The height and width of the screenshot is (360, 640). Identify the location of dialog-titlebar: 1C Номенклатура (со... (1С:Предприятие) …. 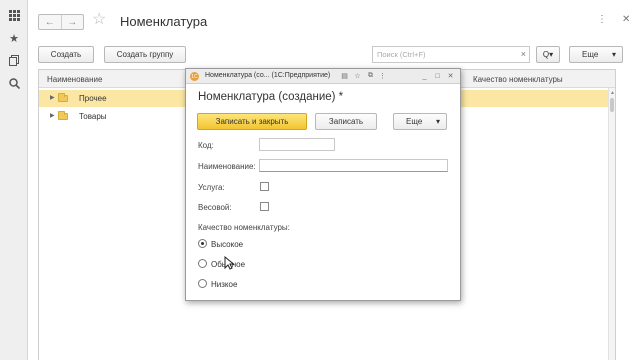
(323, 76).